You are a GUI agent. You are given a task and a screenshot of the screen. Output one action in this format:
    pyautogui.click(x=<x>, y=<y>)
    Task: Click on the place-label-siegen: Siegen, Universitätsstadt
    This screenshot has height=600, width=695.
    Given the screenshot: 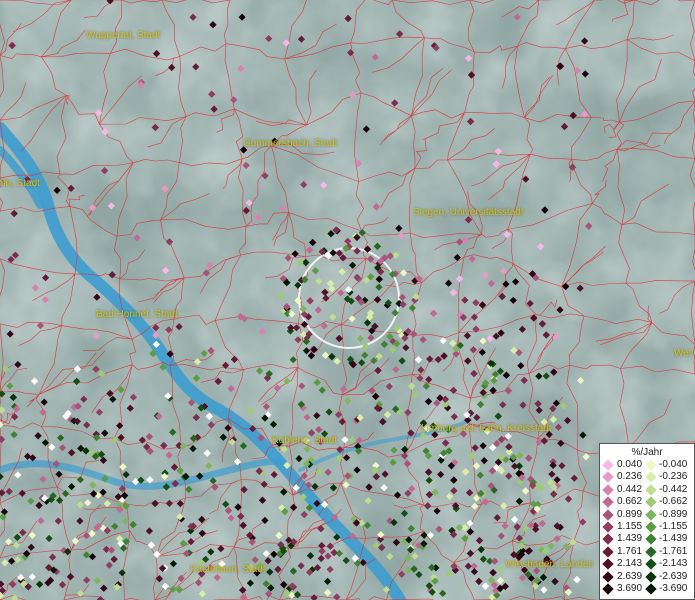 What is the action you would take?
    pyautogui.click(x=468, y=212)
    